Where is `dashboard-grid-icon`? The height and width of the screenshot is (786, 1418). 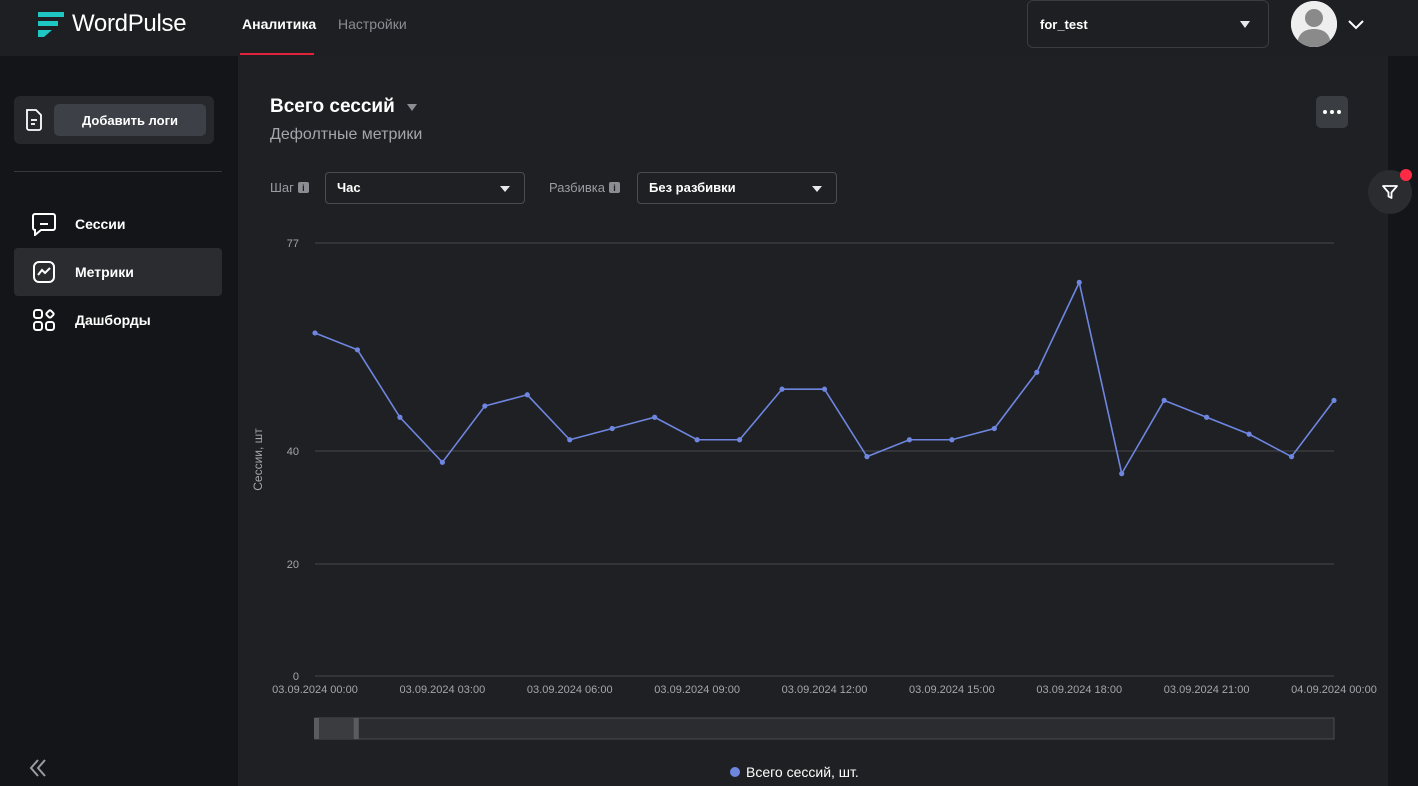 dashboard-grid-icon is located at coordinates (44, 320).